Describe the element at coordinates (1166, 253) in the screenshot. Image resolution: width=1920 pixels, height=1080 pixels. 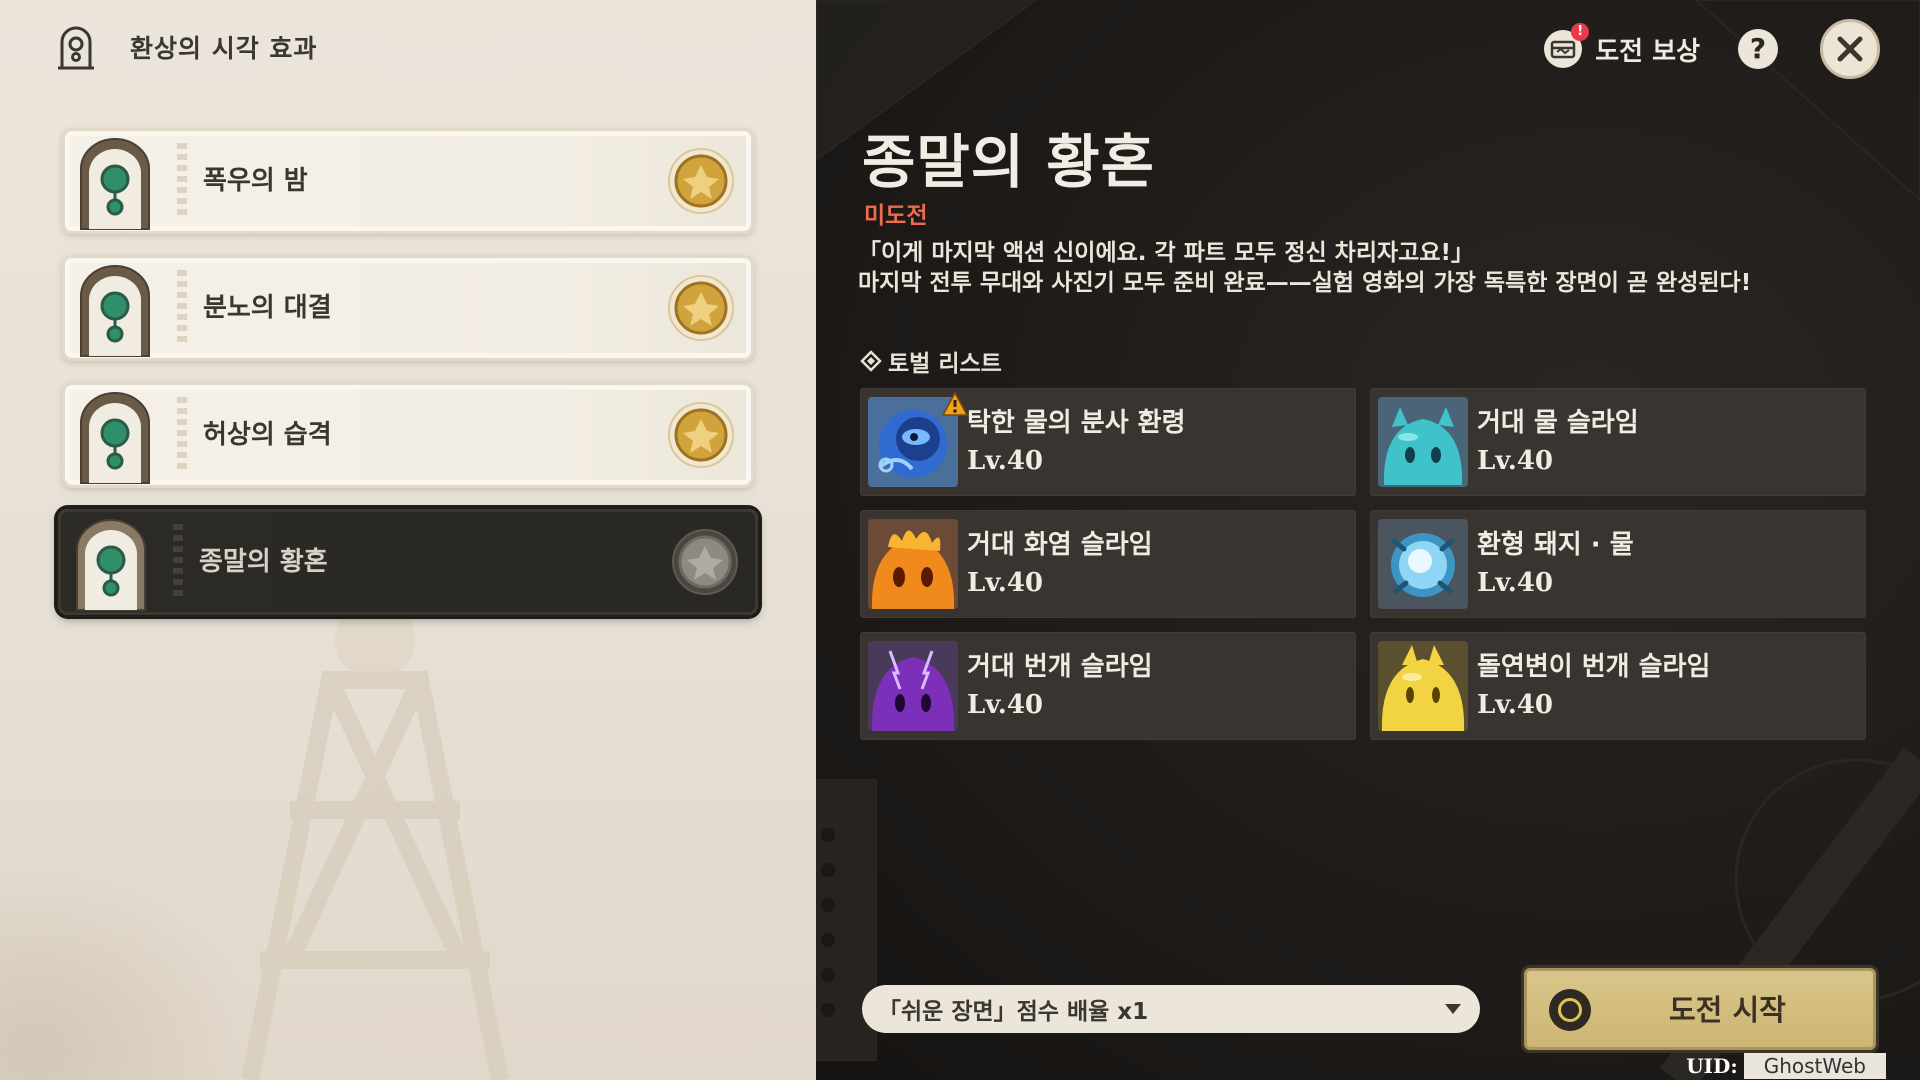
I see `description-line-1: 「이게 마지막 액션 신이에요. 각 파트 모두 정신 차리자고요!」` at that location.